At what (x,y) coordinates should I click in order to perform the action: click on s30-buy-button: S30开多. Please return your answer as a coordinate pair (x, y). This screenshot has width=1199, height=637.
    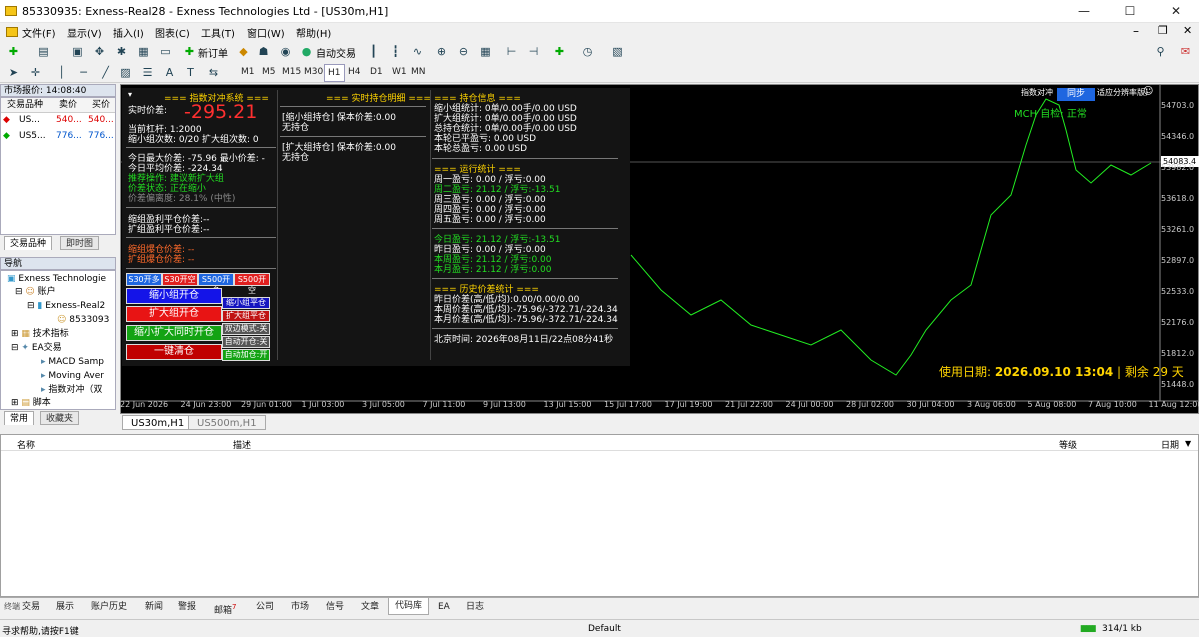
    Looking at the image, I should click on (144, 279).